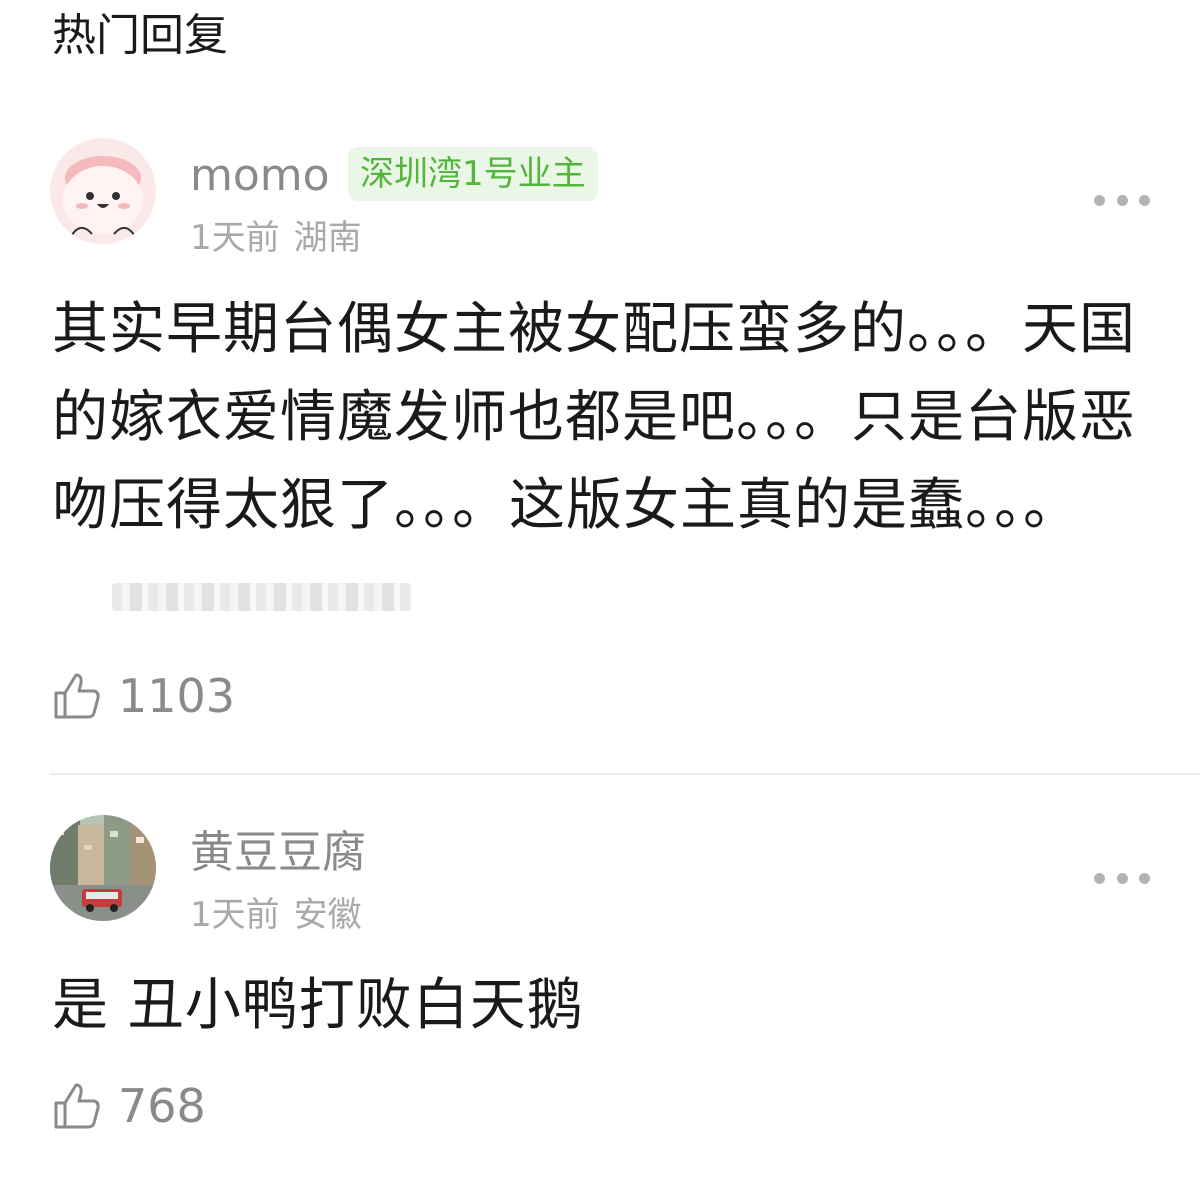 This screenshot has width=1200, height=1184. I want to click on comment-meta: 1天前 湖南, so click(276, 238).